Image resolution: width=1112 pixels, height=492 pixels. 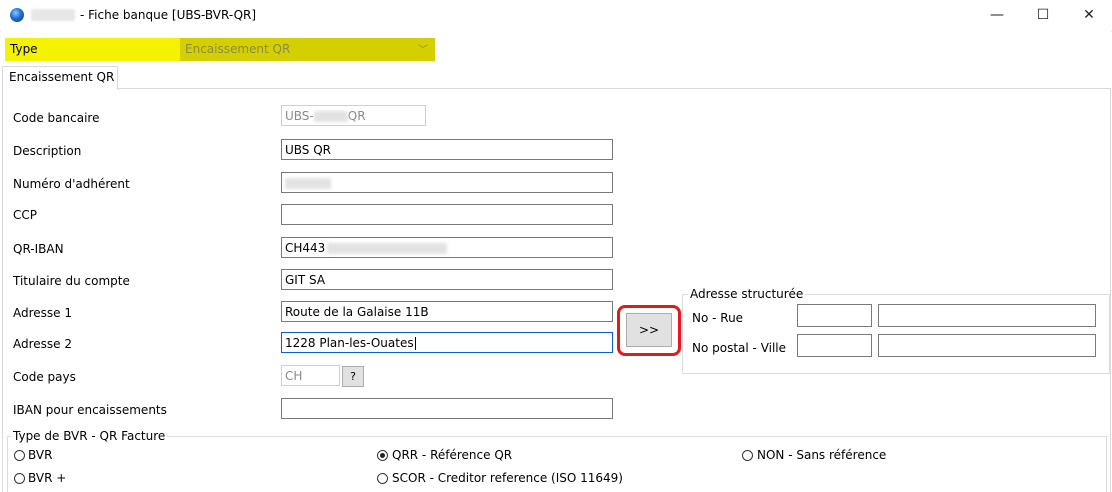 What do you see at coordinates (43, 313) in the screenshot?
I see `adresse1-label: Adresse 1` at bounding box center [43, 313].